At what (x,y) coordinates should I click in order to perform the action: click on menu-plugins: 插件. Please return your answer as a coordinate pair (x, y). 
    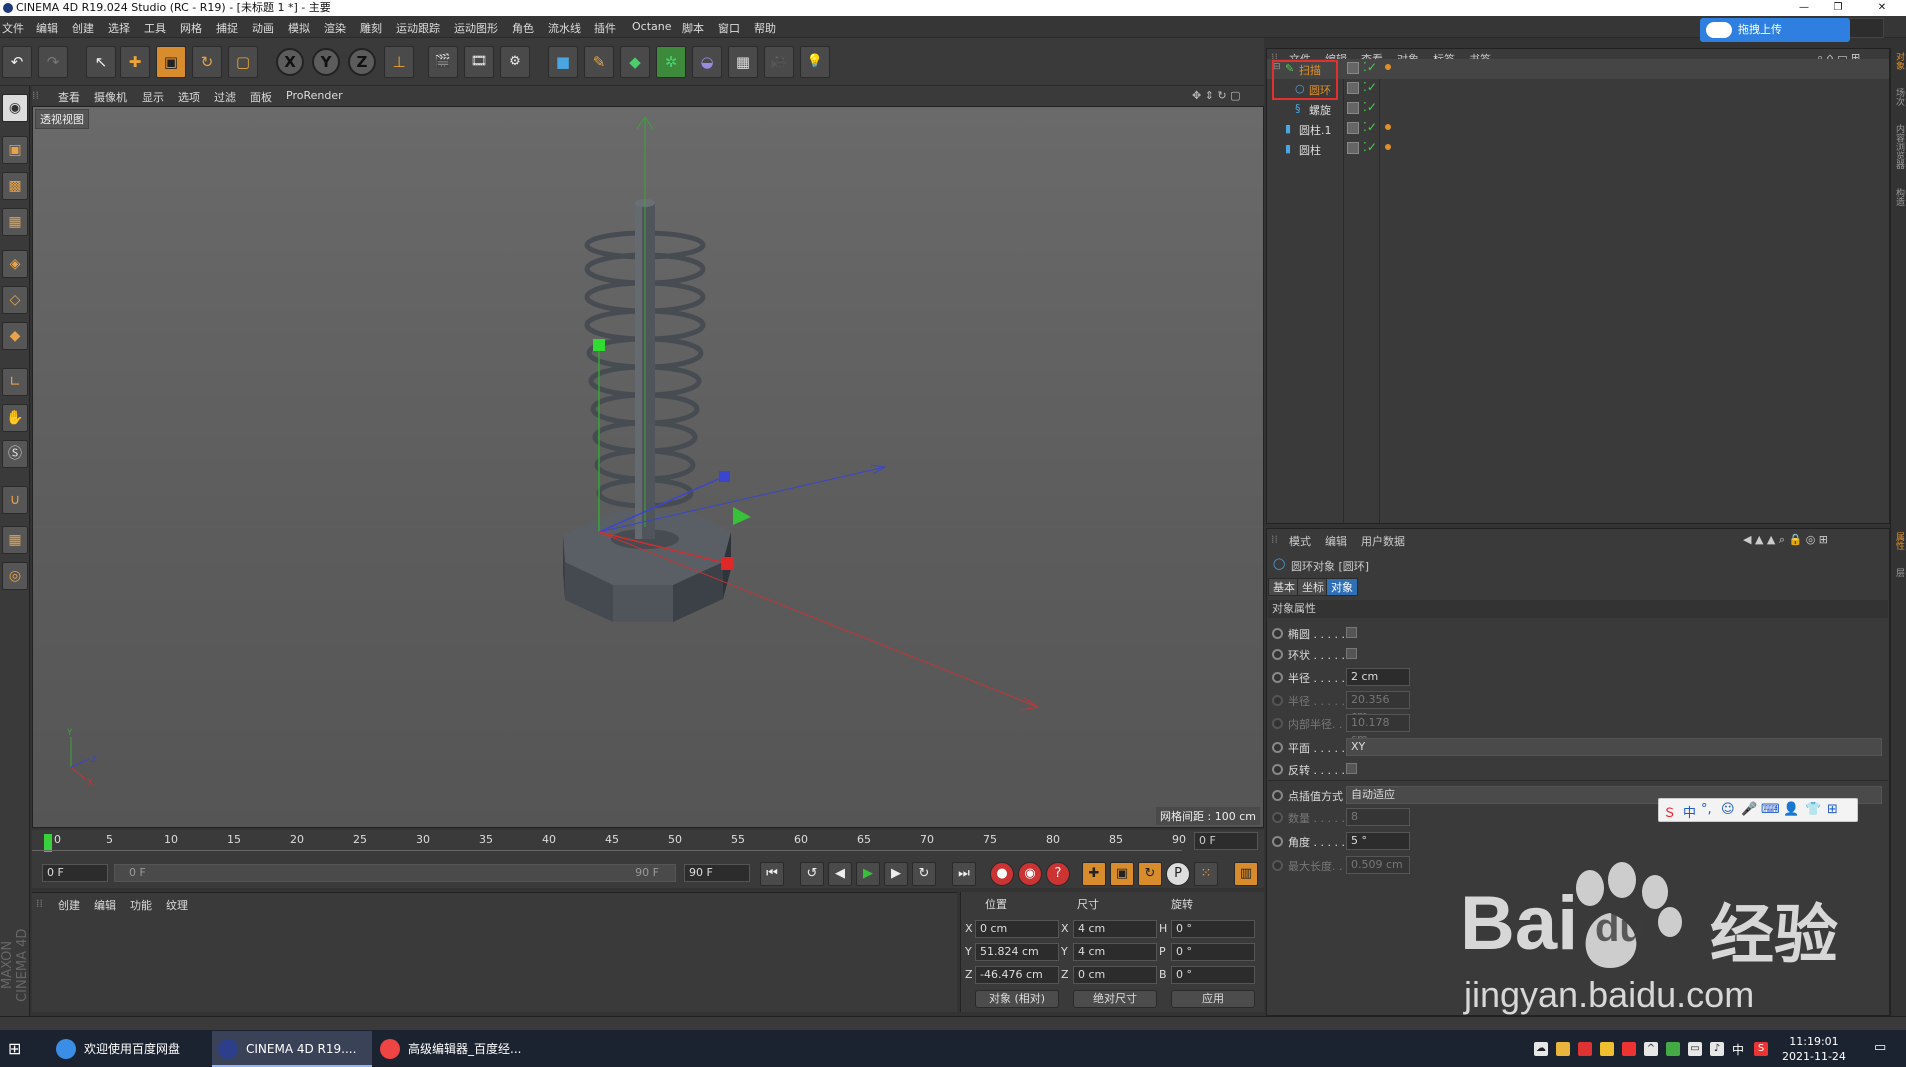
    Looking at the image, I should click on (605, 28).